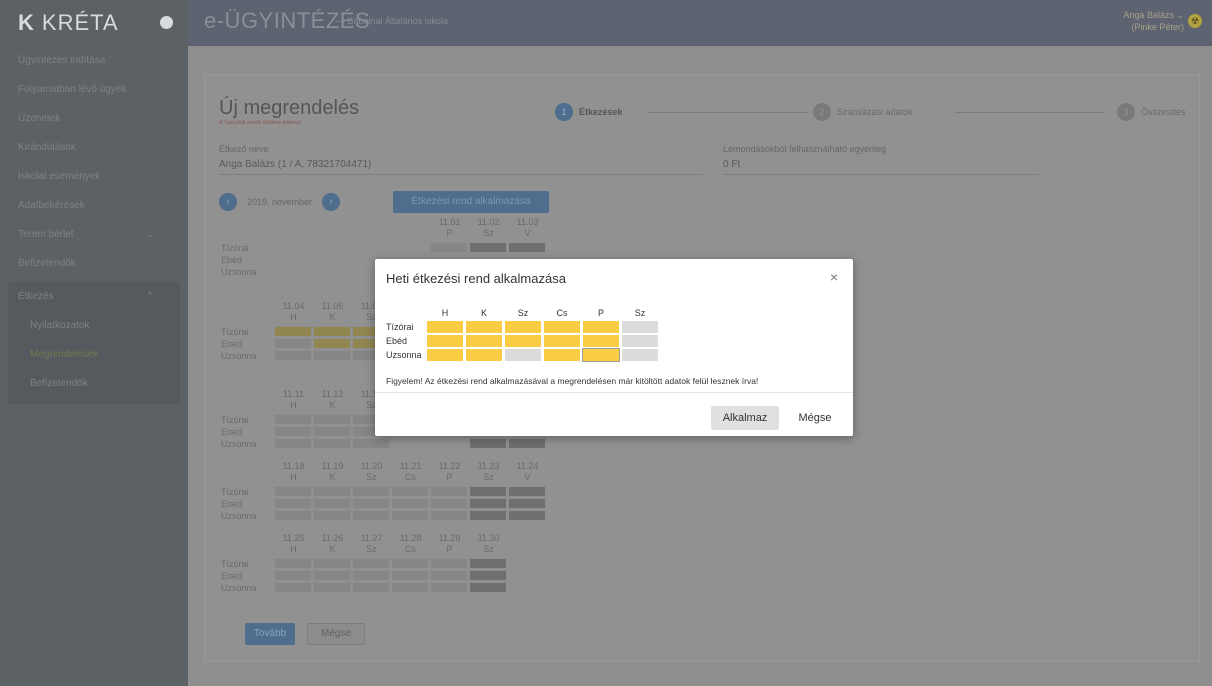  What do you see at coordinates (94, 263) in the screenshot?
I see `sidebar-item-befizetendok: Befizetendők` at bounding box center [94, 263].